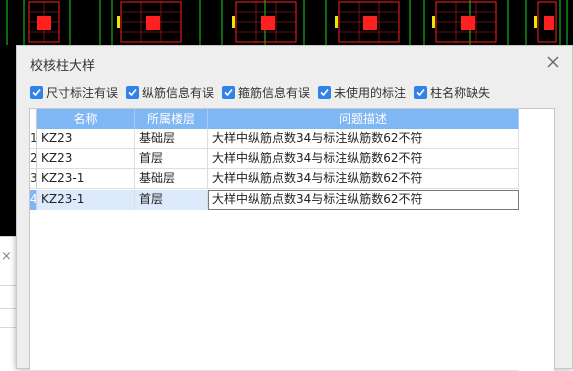 This screenshot has height=371, width=573. What do you see at coordinates (63, 66) in the screenshot?
I see `dialog-title: 校核柱大样` at bounding box center [63, 66].